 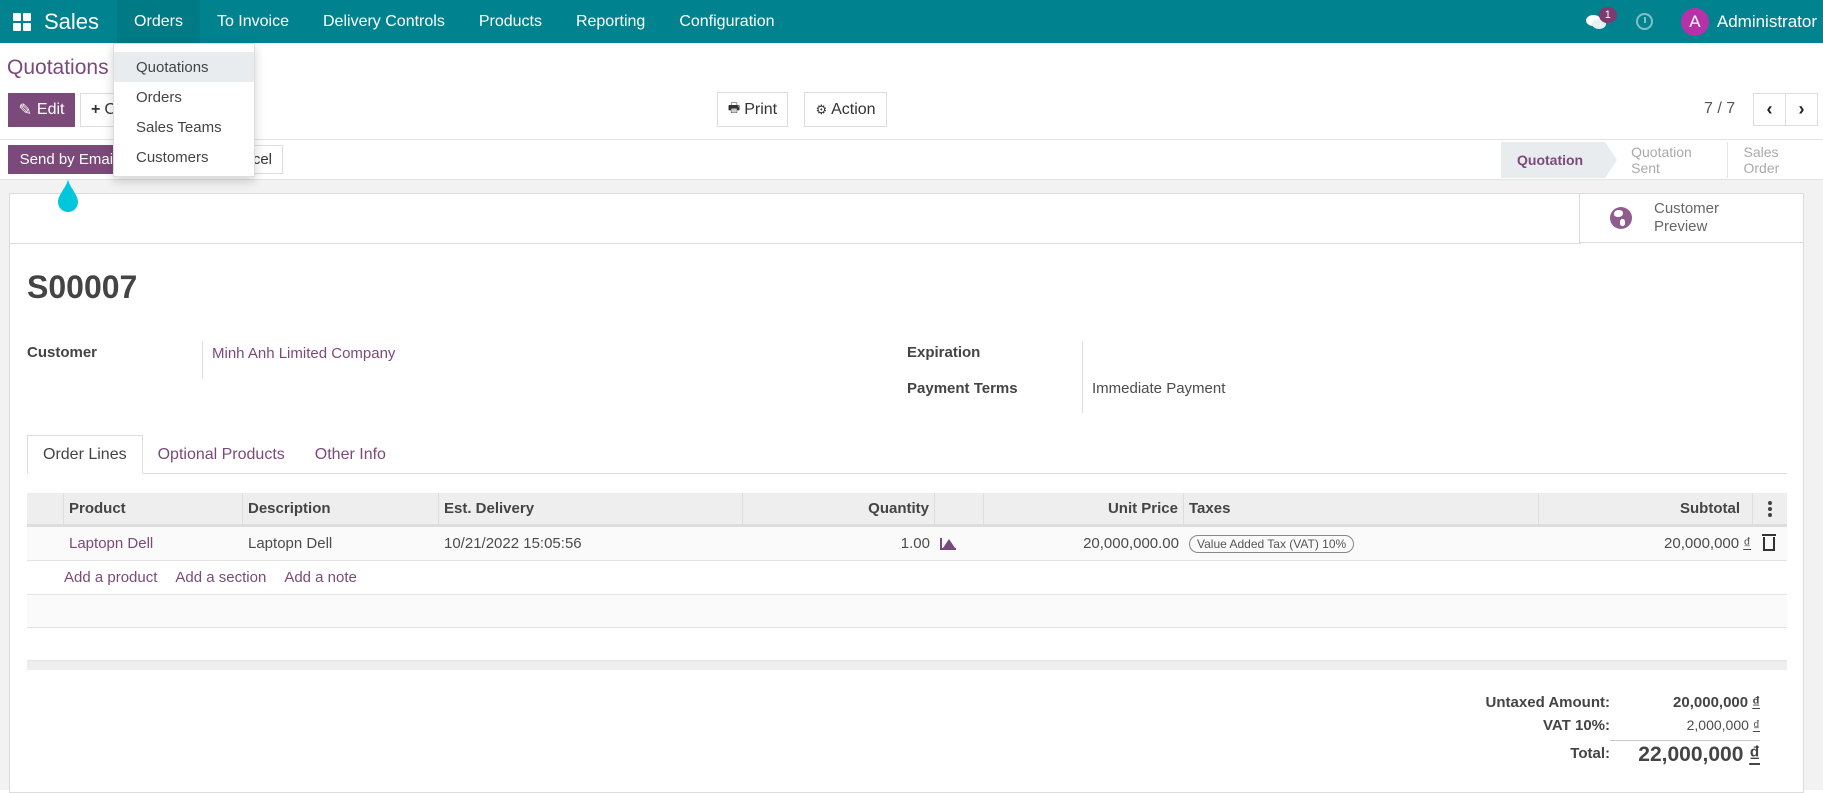 I want to click on customer-value: Minh Anh Limited Company, so click(x=303, y=353).